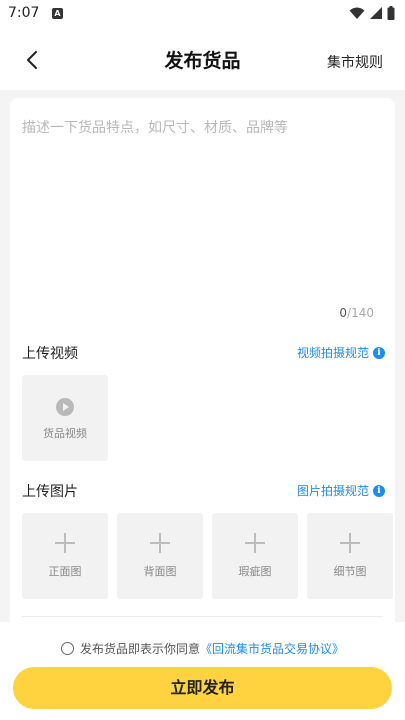 The height and width of the screenshot is (720, 405). I want to click on status-time: 7:07, so click(24, 13).